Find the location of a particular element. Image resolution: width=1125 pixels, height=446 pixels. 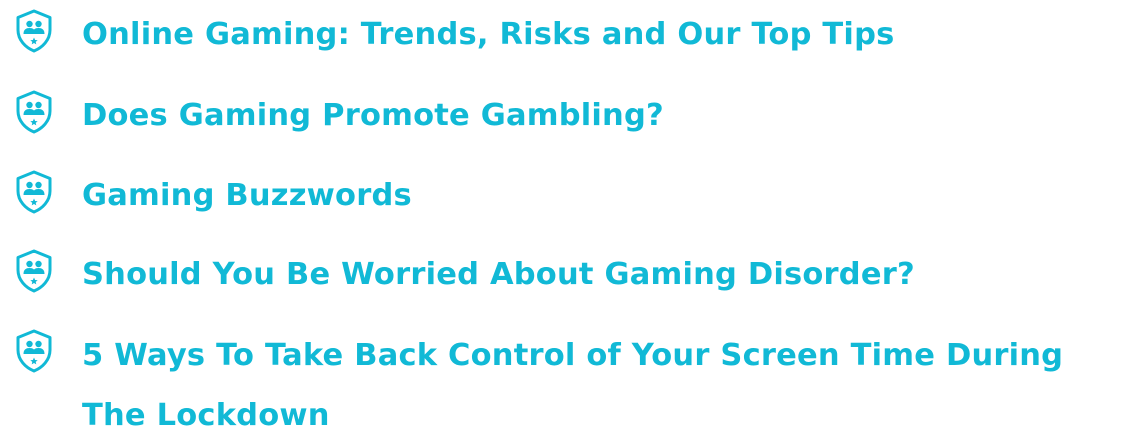

list-item: Does Gaming Promote Gambling? is located at coordinates (564, 116).